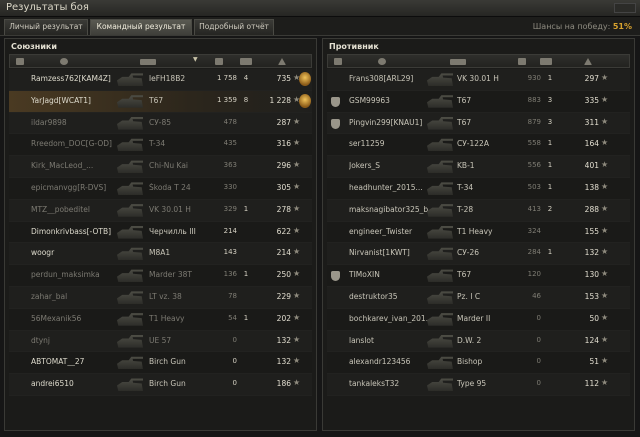  Describe the element at coordinates (478, 188) in the screenshot. I see `table-row: headhunter_2015... T-34 503 1 138 ★` at that location.